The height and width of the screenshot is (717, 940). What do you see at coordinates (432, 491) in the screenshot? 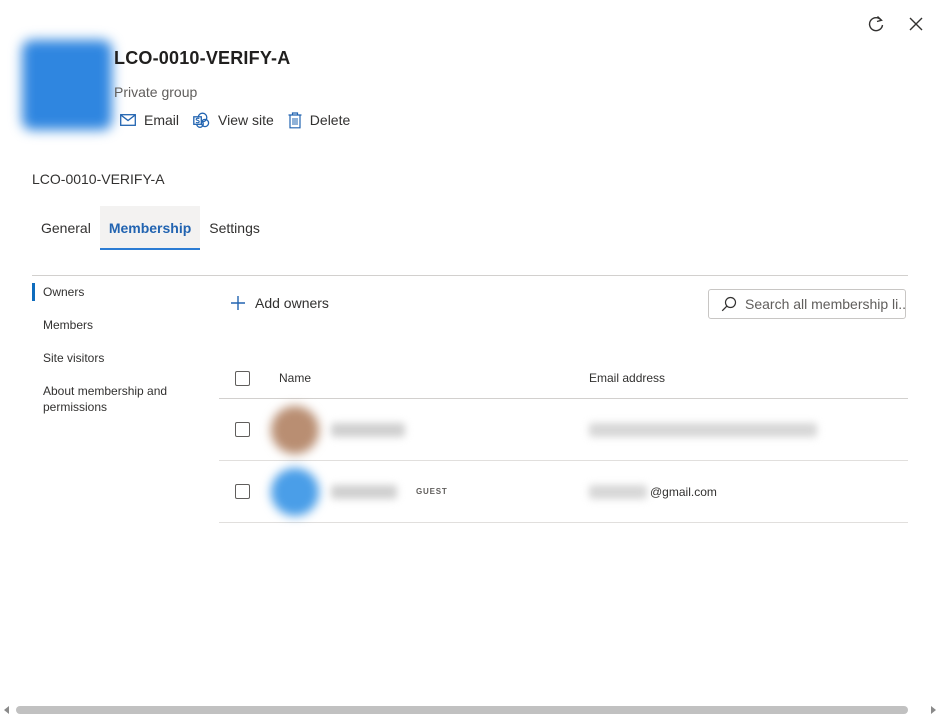
I see `guest-badge: GUEST` at bounding box center [432, 491].